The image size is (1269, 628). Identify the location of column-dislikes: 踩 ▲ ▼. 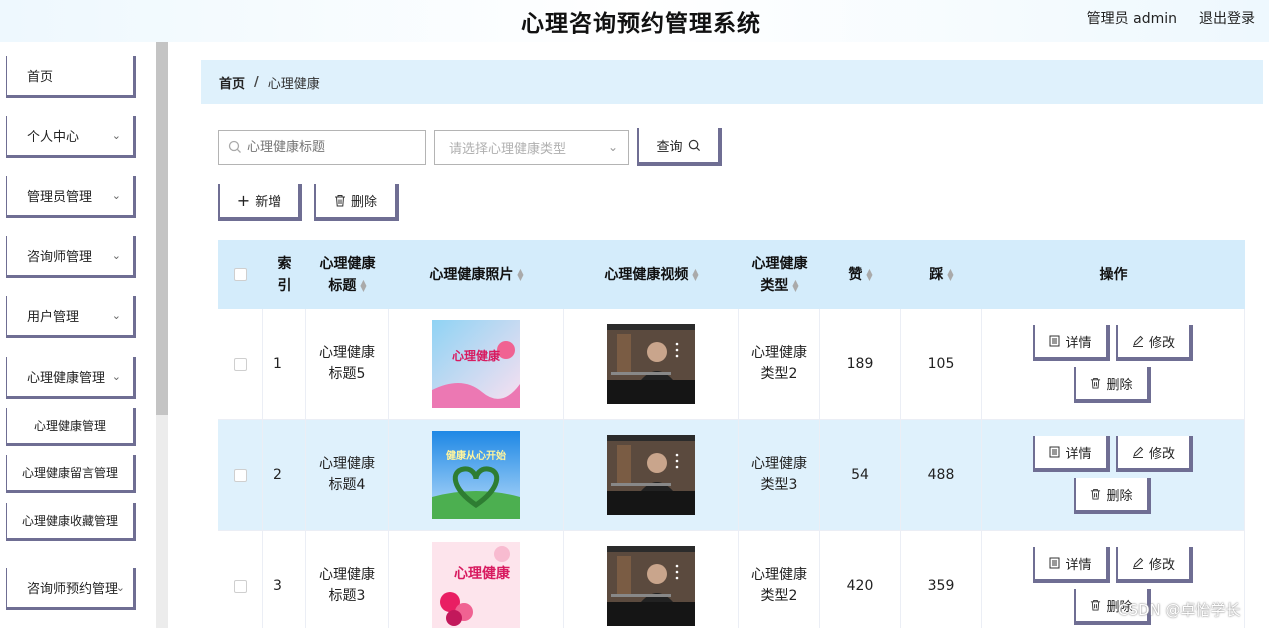
(941, 274).